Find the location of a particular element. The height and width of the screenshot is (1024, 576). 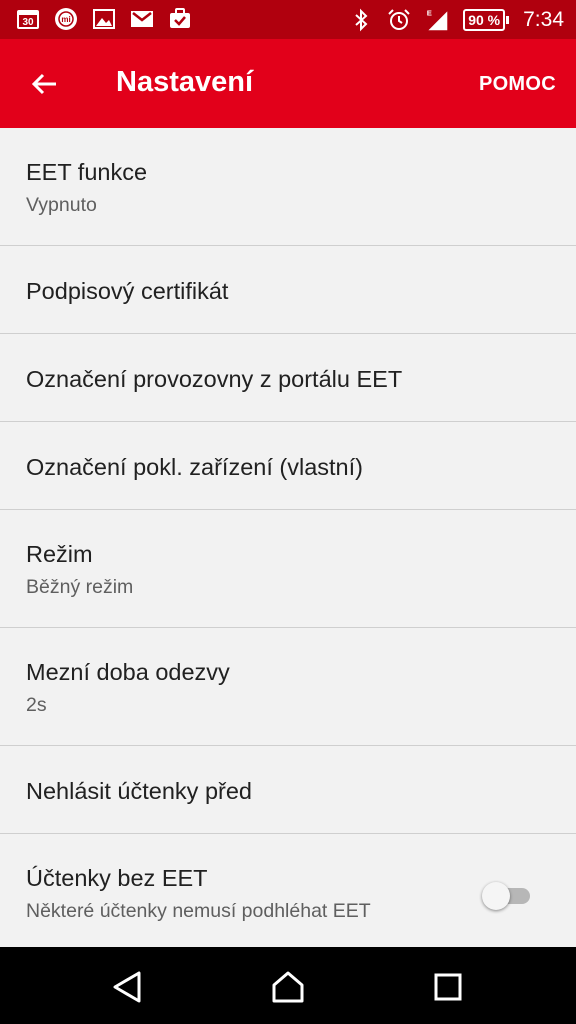

image-icon is located at coordinates (104, 19).